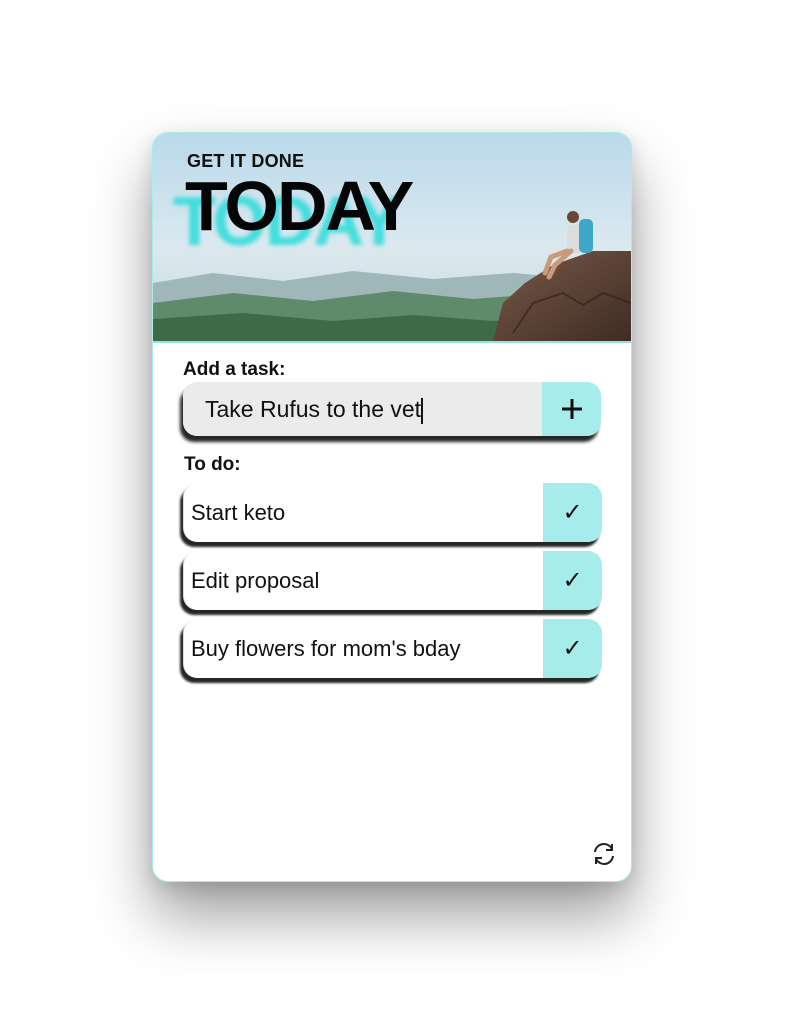 The image size is (790, 1035). I want to click on add-task-input: Take Rufus to the vet, so click(362, 409).